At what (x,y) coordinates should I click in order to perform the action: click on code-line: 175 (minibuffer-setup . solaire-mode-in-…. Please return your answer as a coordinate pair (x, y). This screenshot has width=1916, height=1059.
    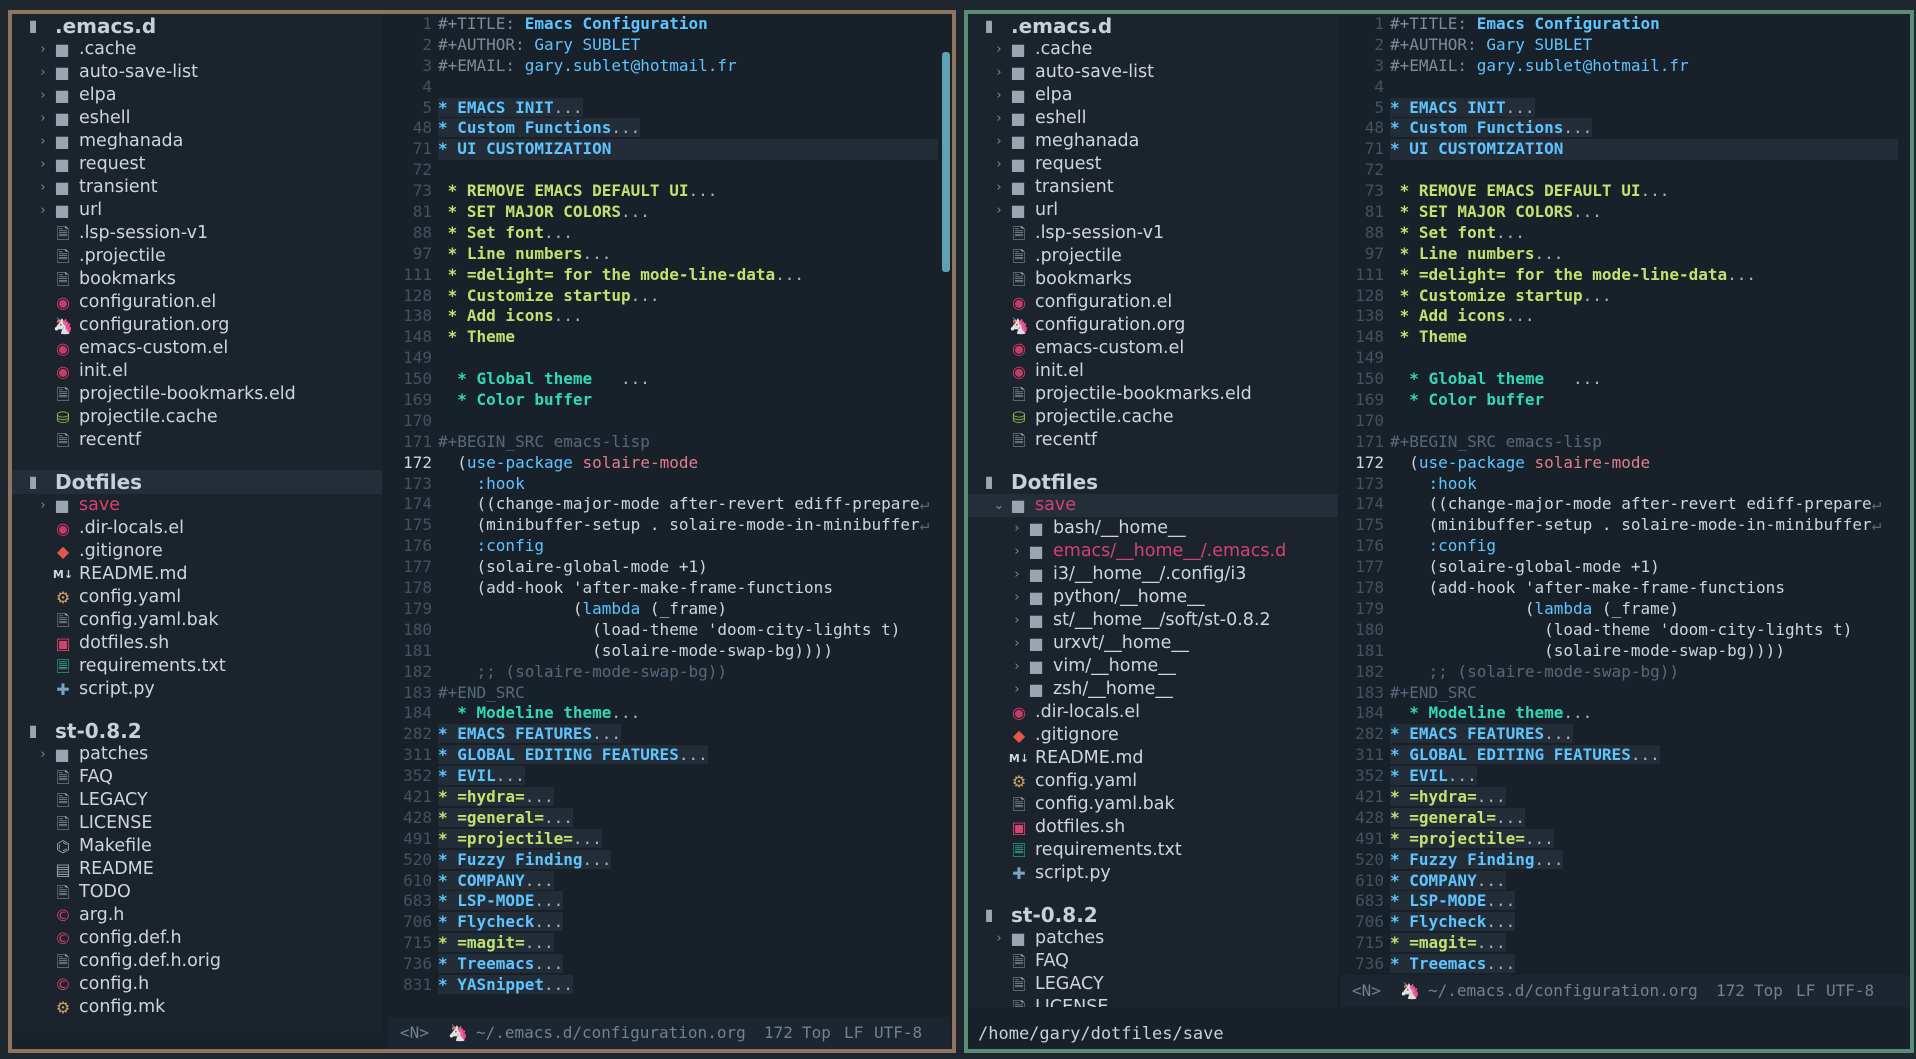
    Looking at the image, I should click on (663, 525).